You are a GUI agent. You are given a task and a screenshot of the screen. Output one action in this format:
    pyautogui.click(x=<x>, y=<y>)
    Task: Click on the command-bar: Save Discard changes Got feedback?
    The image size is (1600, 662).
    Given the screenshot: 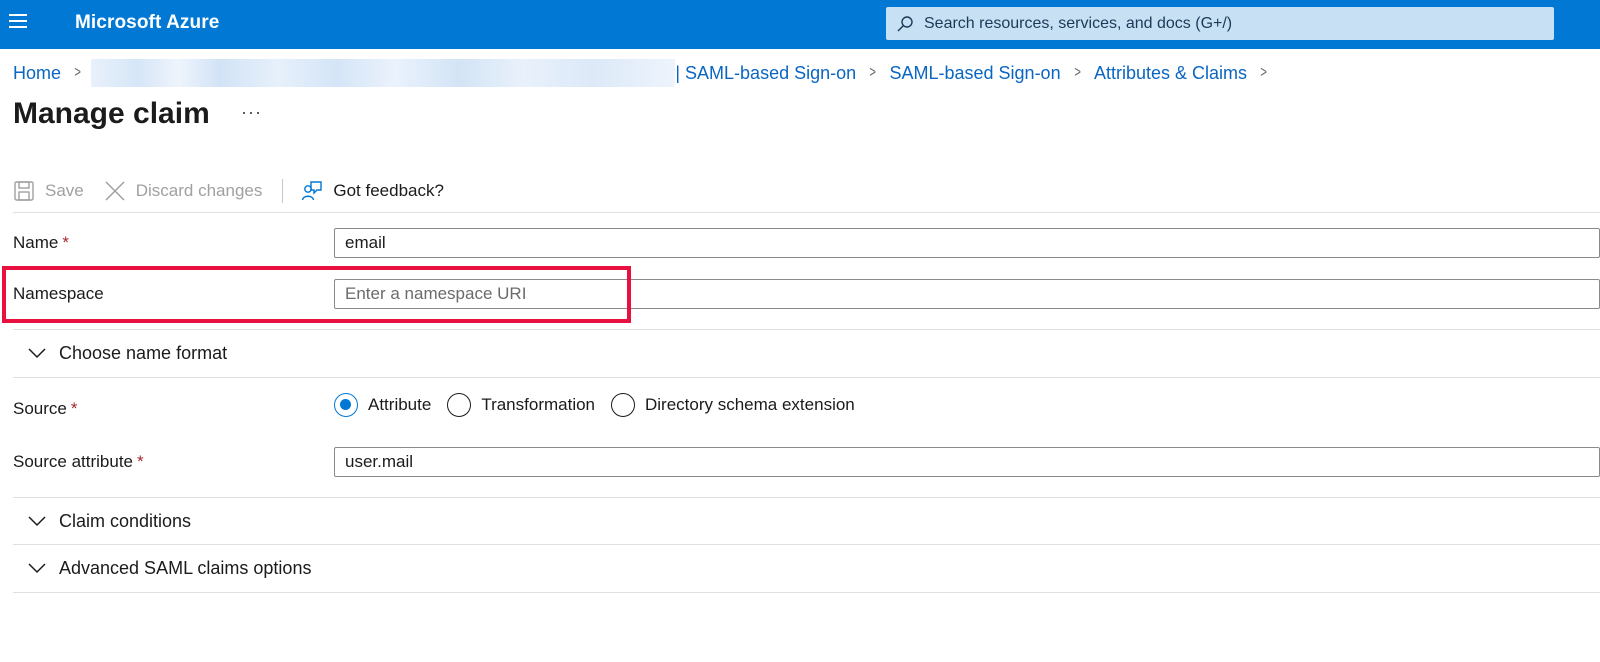 What is the action you would take?
    pyautogui.click(x=228, y=191)
    